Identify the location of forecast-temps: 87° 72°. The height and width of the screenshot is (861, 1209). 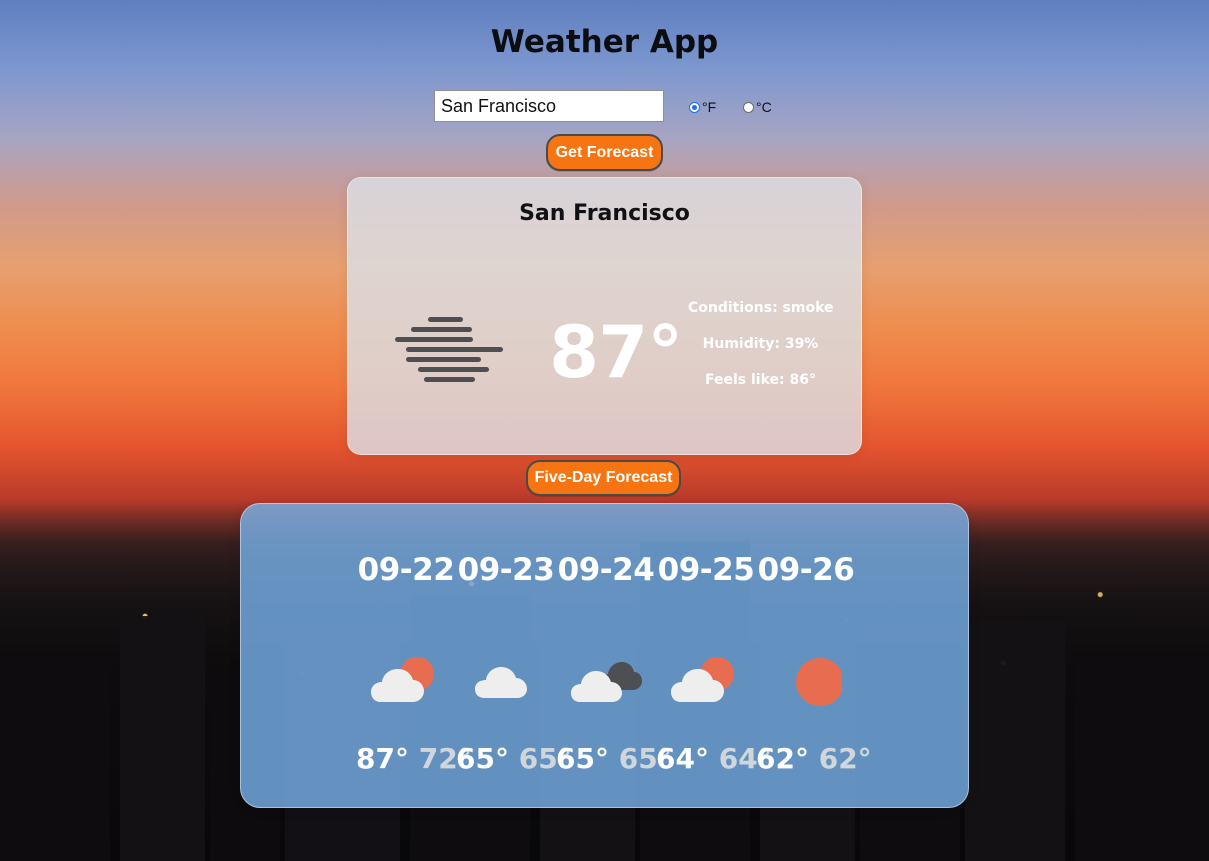
(414, 758).